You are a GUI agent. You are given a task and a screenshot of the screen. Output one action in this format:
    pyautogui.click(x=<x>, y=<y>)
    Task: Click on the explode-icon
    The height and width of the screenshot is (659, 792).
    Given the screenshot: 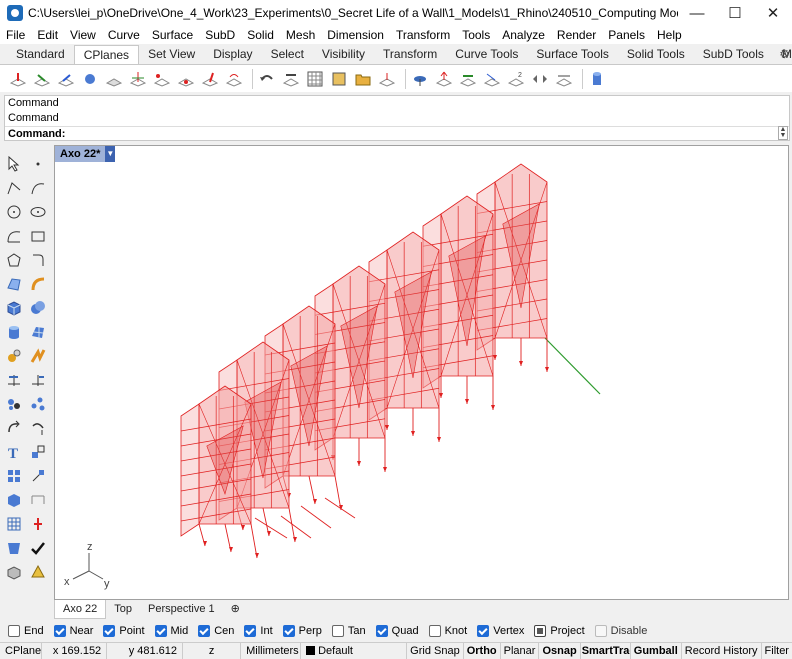 What is the action you would take?
    pyautogui.click(x=38, y=356)
    